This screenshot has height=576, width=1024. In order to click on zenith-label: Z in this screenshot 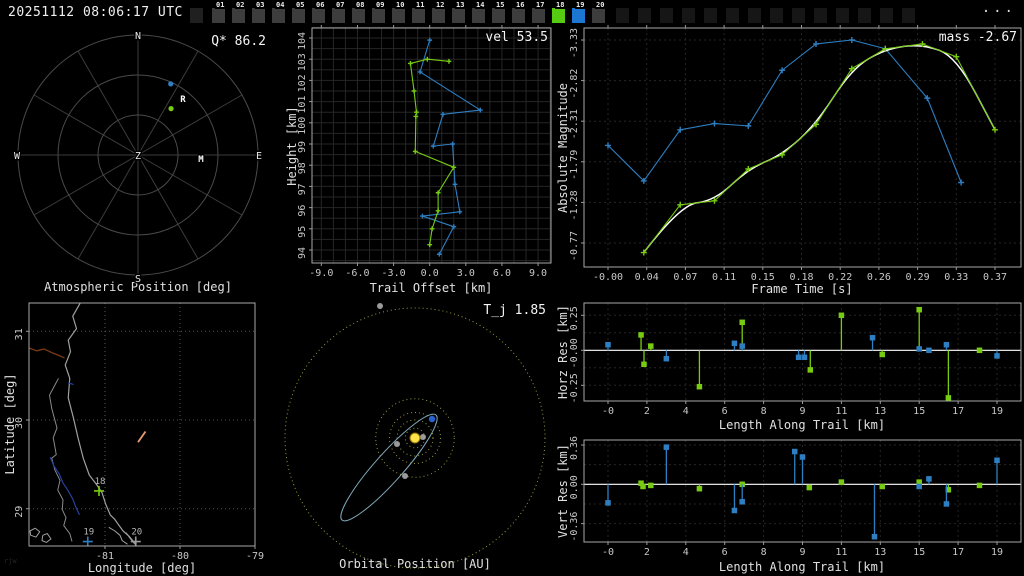, I will do `click(138, 156)`.